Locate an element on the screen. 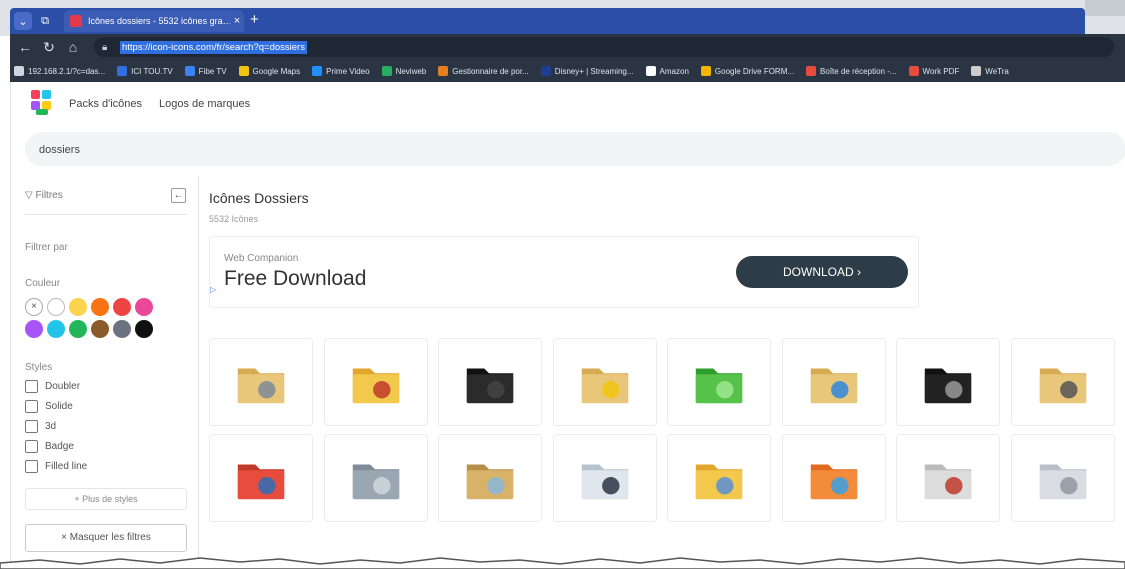 This screenshot has width=1125, height=569. style-option-doubler: Doubler is located at coordinates (52, 386).